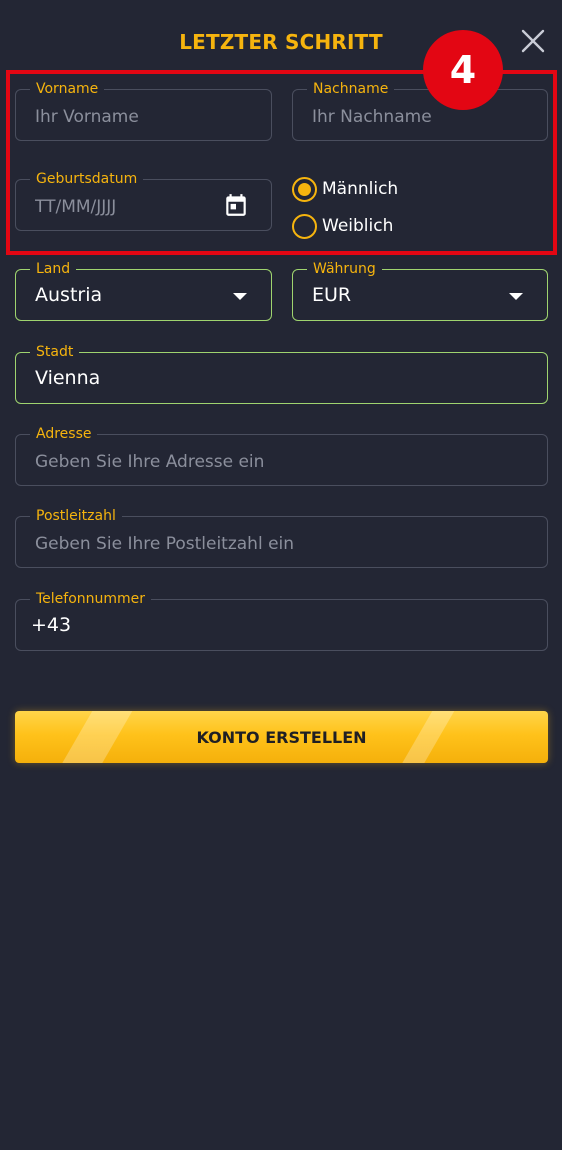 The height and width of the screenshot is (1150, 562). I want to click on close-icon, so click(533, 41).